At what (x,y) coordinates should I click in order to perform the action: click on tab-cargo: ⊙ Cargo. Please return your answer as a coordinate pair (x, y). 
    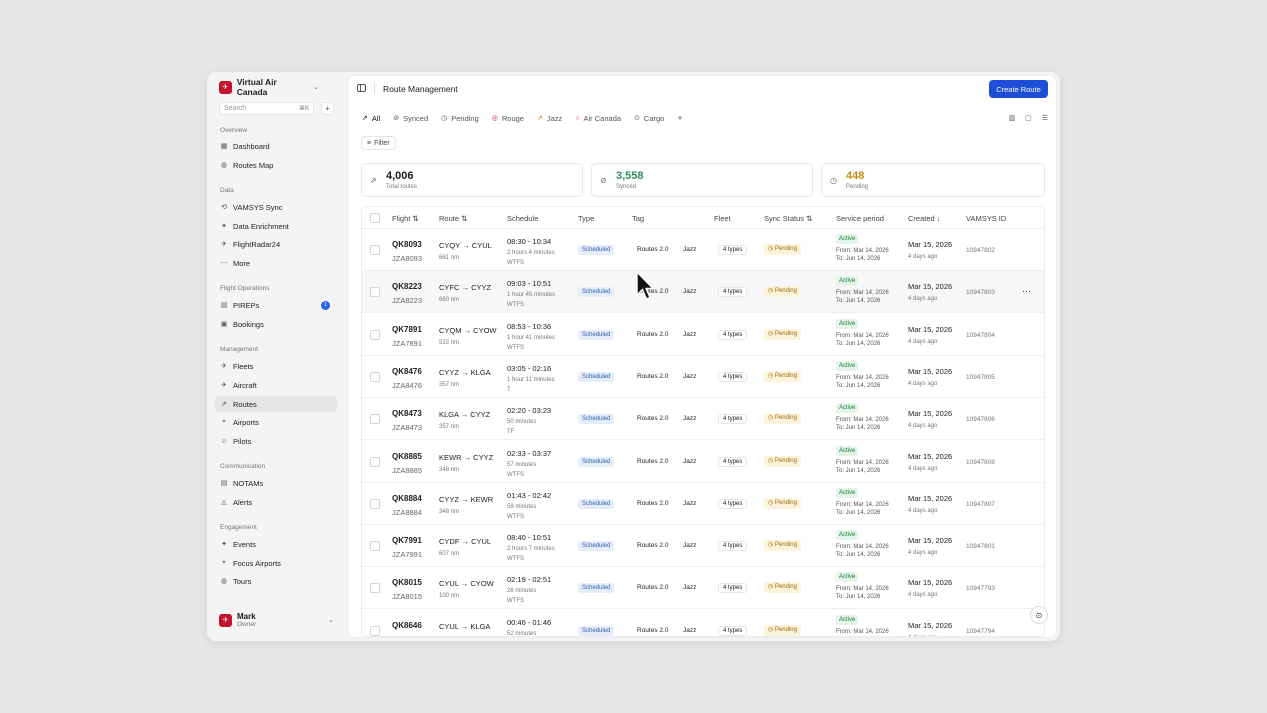
    Looking at the image, I should click on (649, 118).